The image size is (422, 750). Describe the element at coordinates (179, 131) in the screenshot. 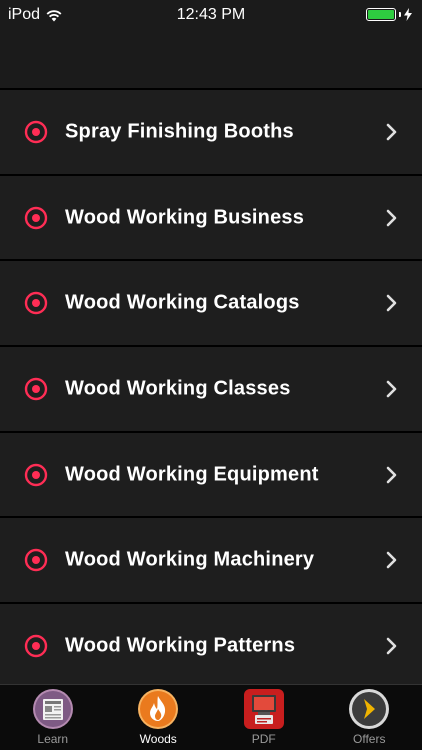

I see `list-item-label: Spray Finishing Booths` at that location.